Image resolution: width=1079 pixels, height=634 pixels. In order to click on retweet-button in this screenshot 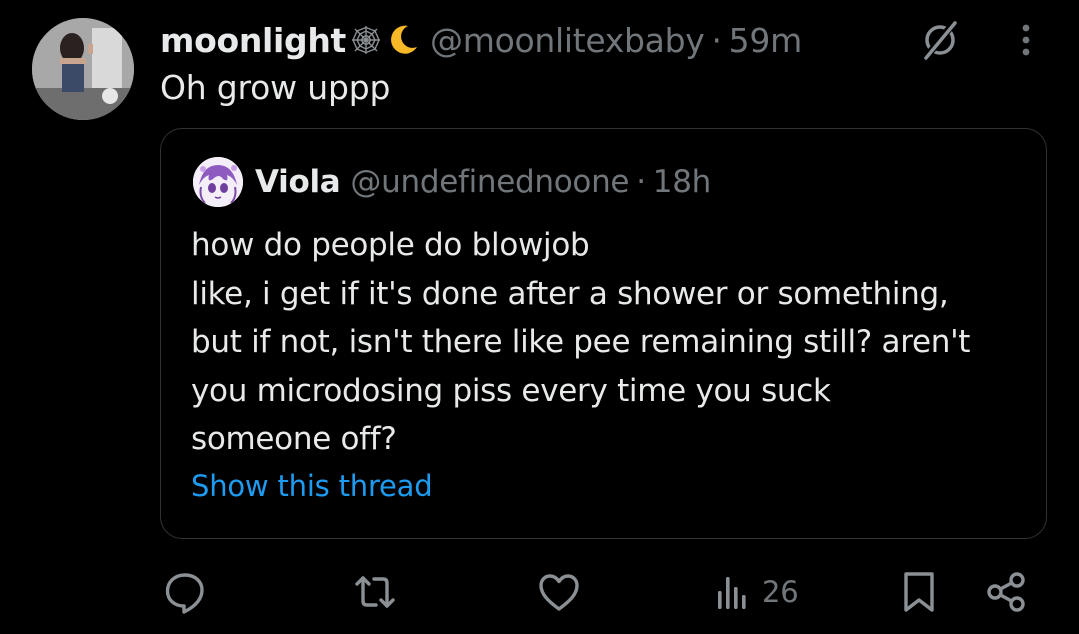, I will do `click(375, 592)`.